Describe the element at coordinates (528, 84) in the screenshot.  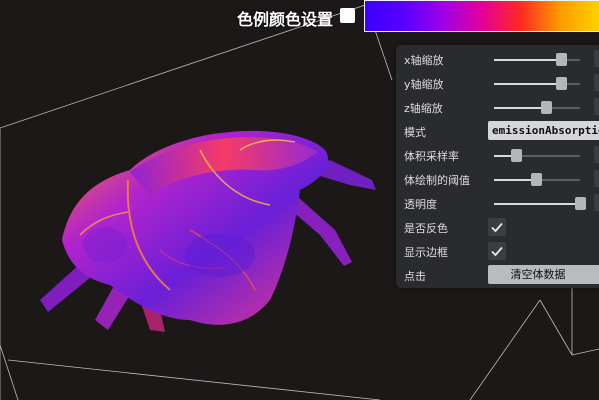
I see `y-scale-slider-fill` at that location.